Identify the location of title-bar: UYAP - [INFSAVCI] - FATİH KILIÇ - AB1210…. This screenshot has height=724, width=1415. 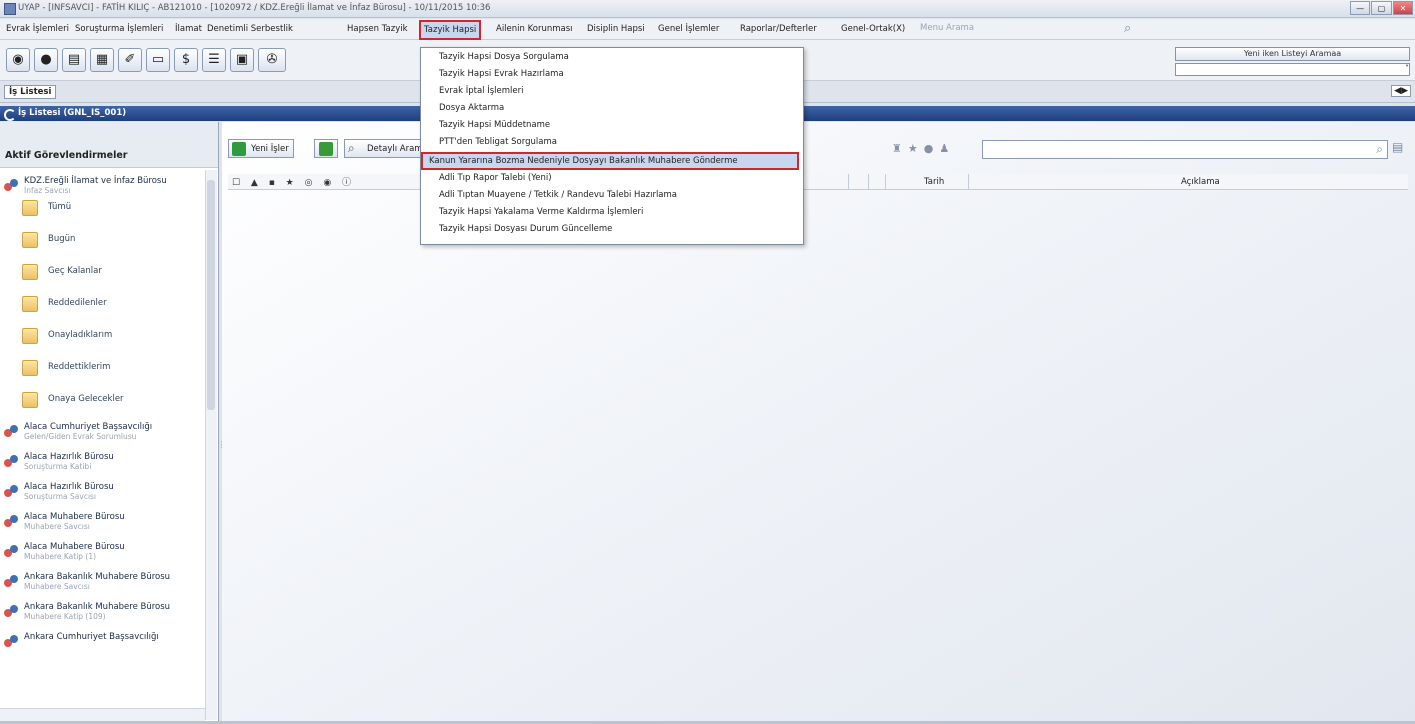
(707, 9).